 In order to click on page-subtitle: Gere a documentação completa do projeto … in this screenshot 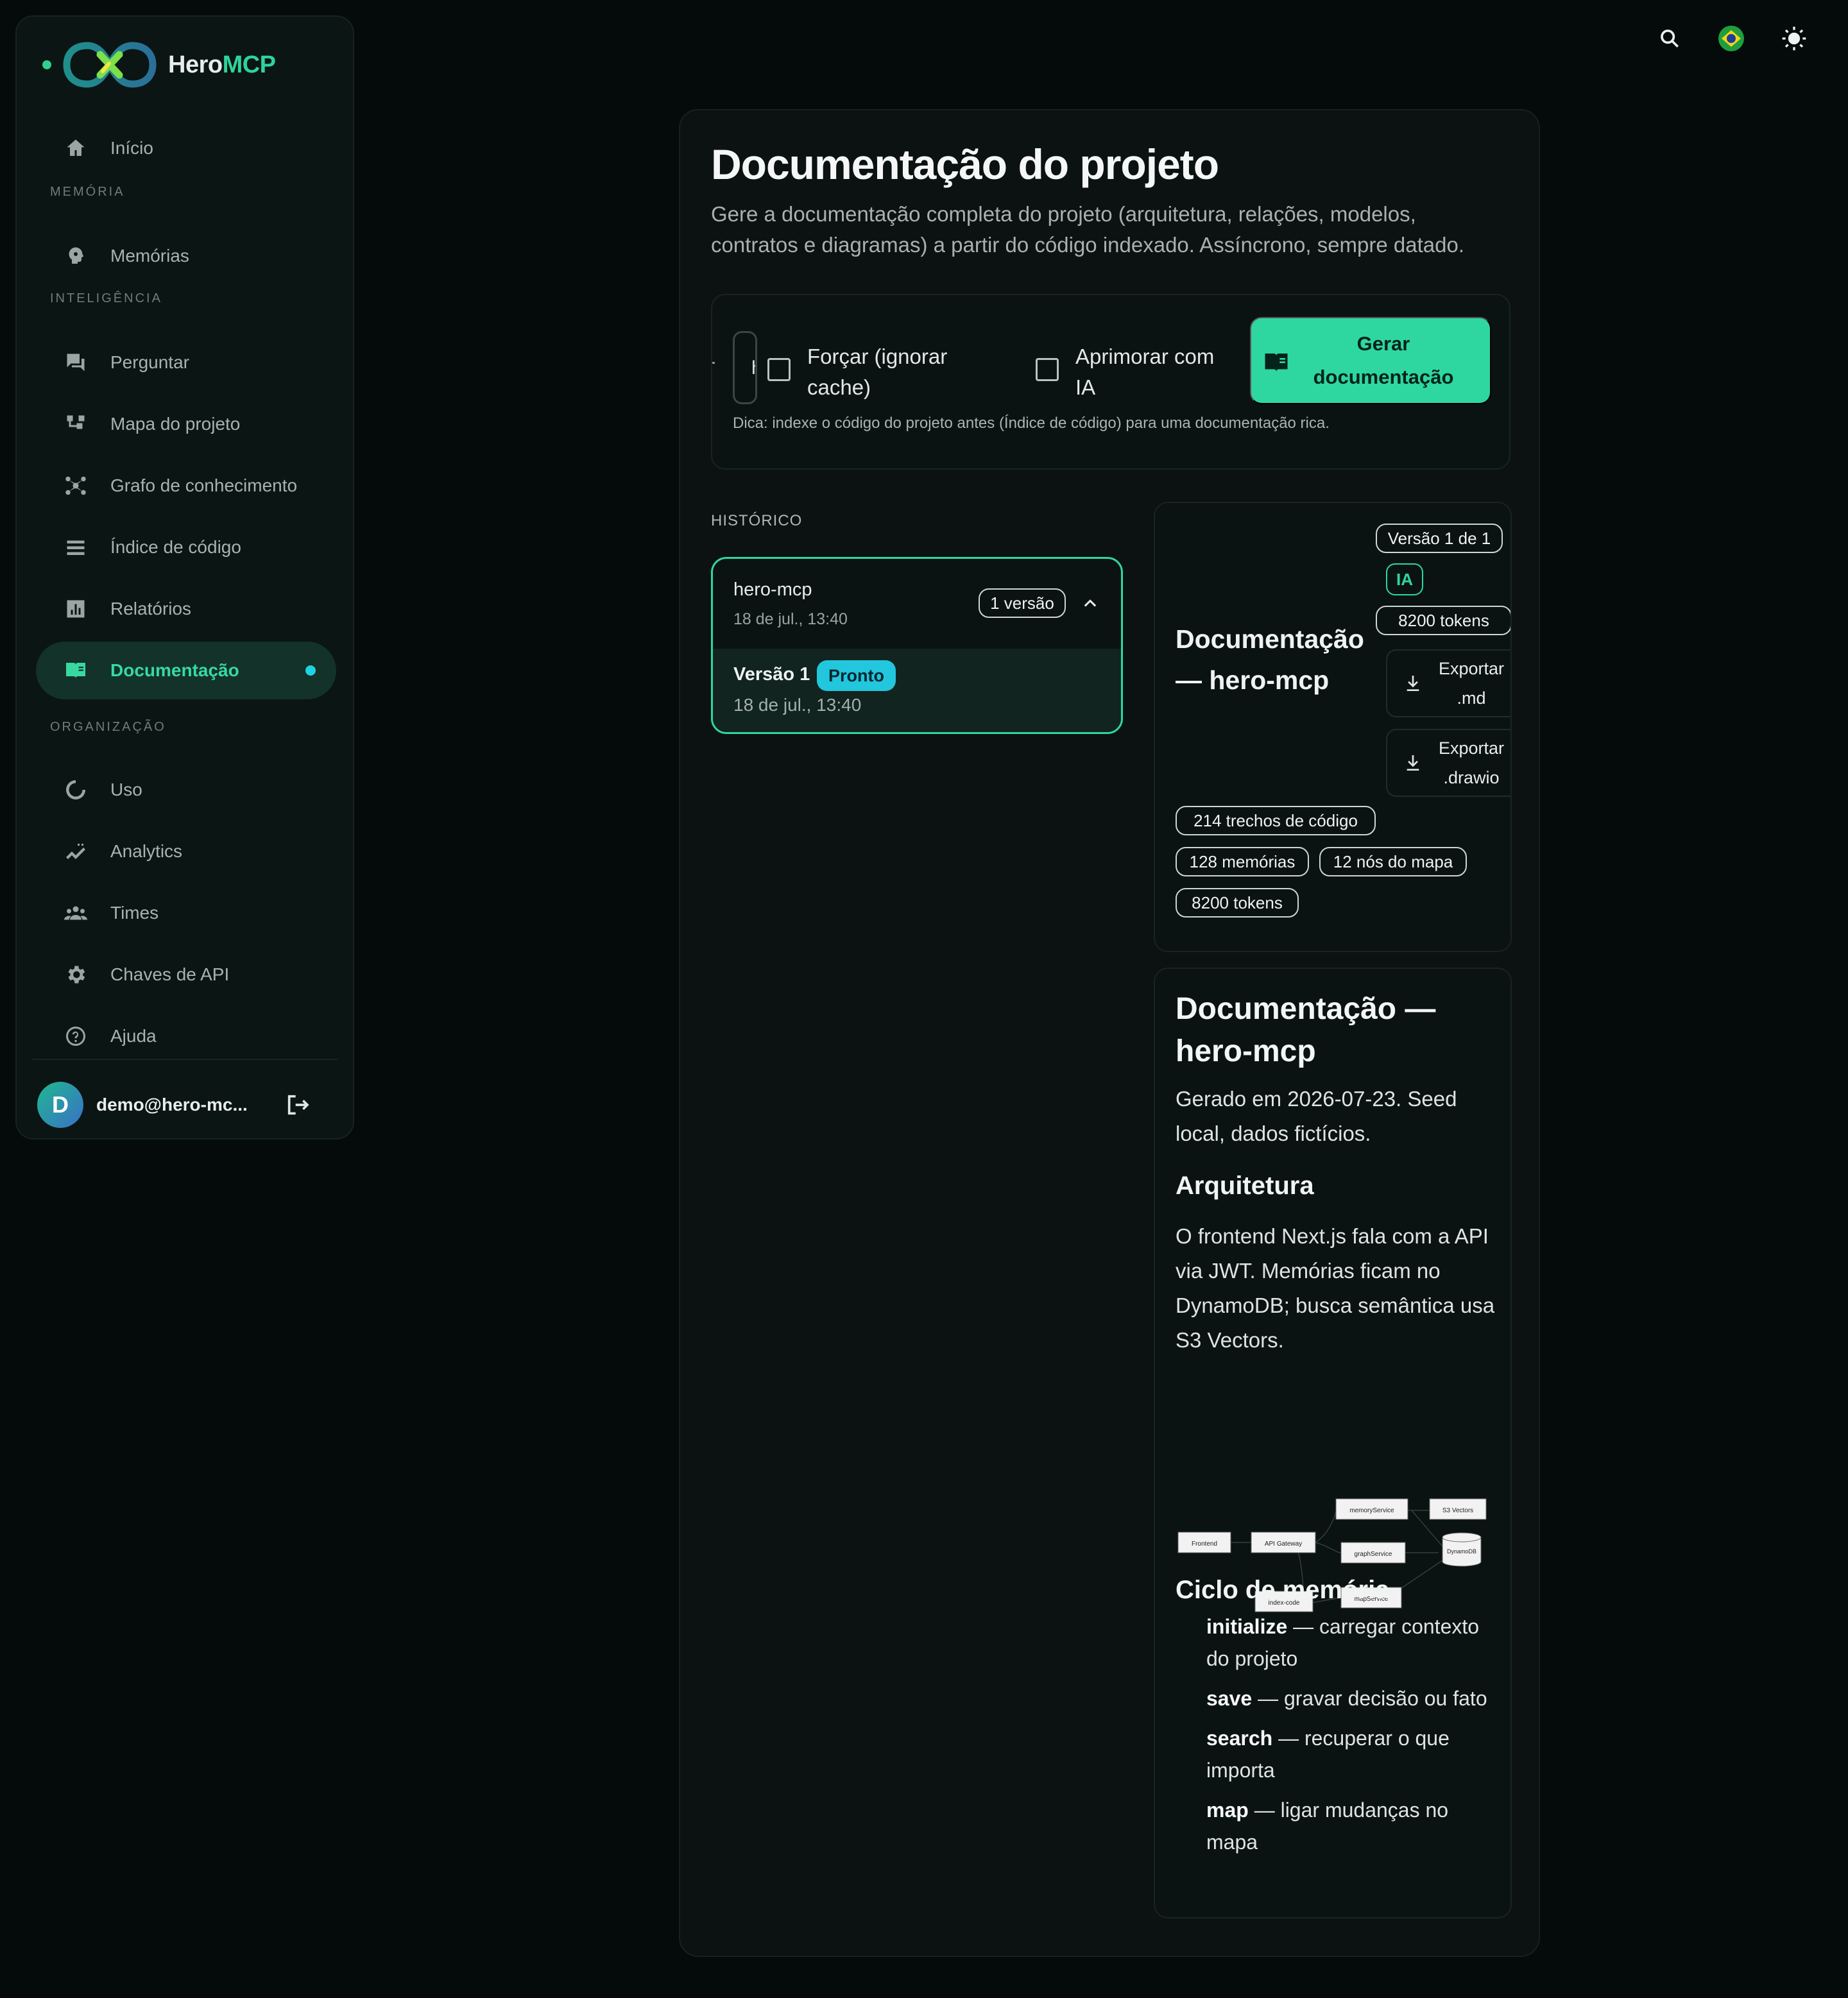, I will do `click(1088, 229)`.